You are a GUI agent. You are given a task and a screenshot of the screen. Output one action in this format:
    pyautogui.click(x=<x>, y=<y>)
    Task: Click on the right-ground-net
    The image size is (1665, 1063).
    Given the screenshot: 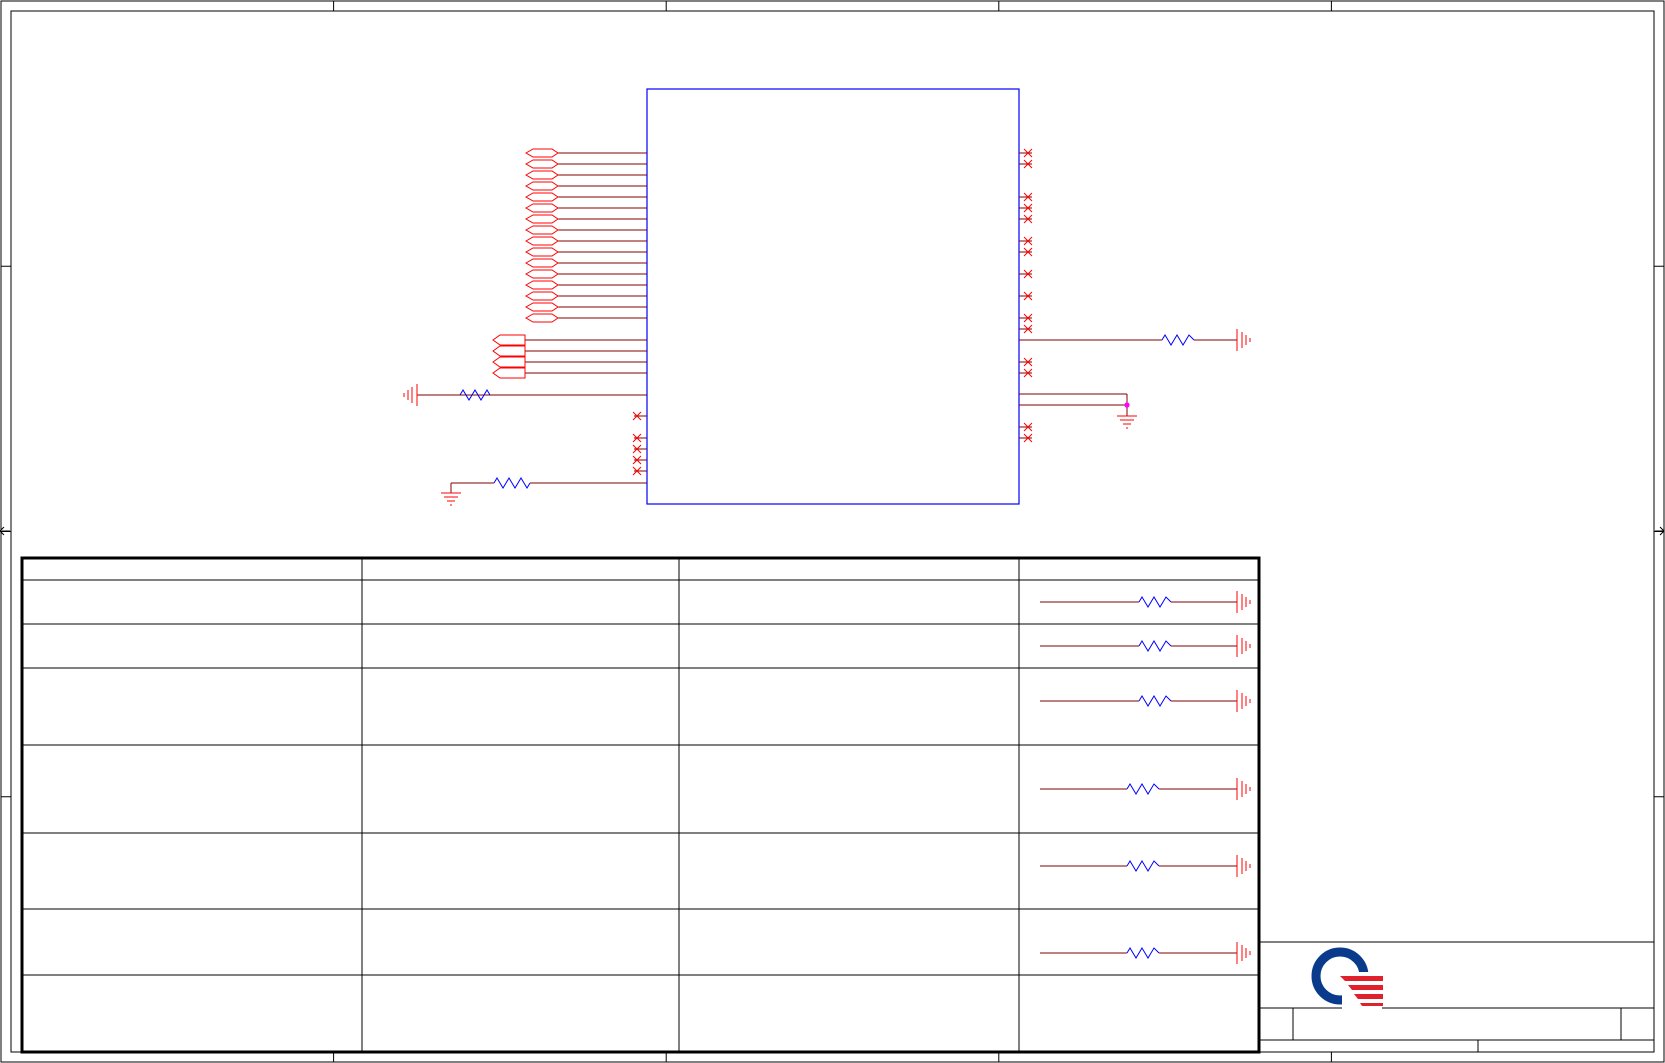 What is the action you would take?
    pyautogui.click(x=1078, y=411)
    